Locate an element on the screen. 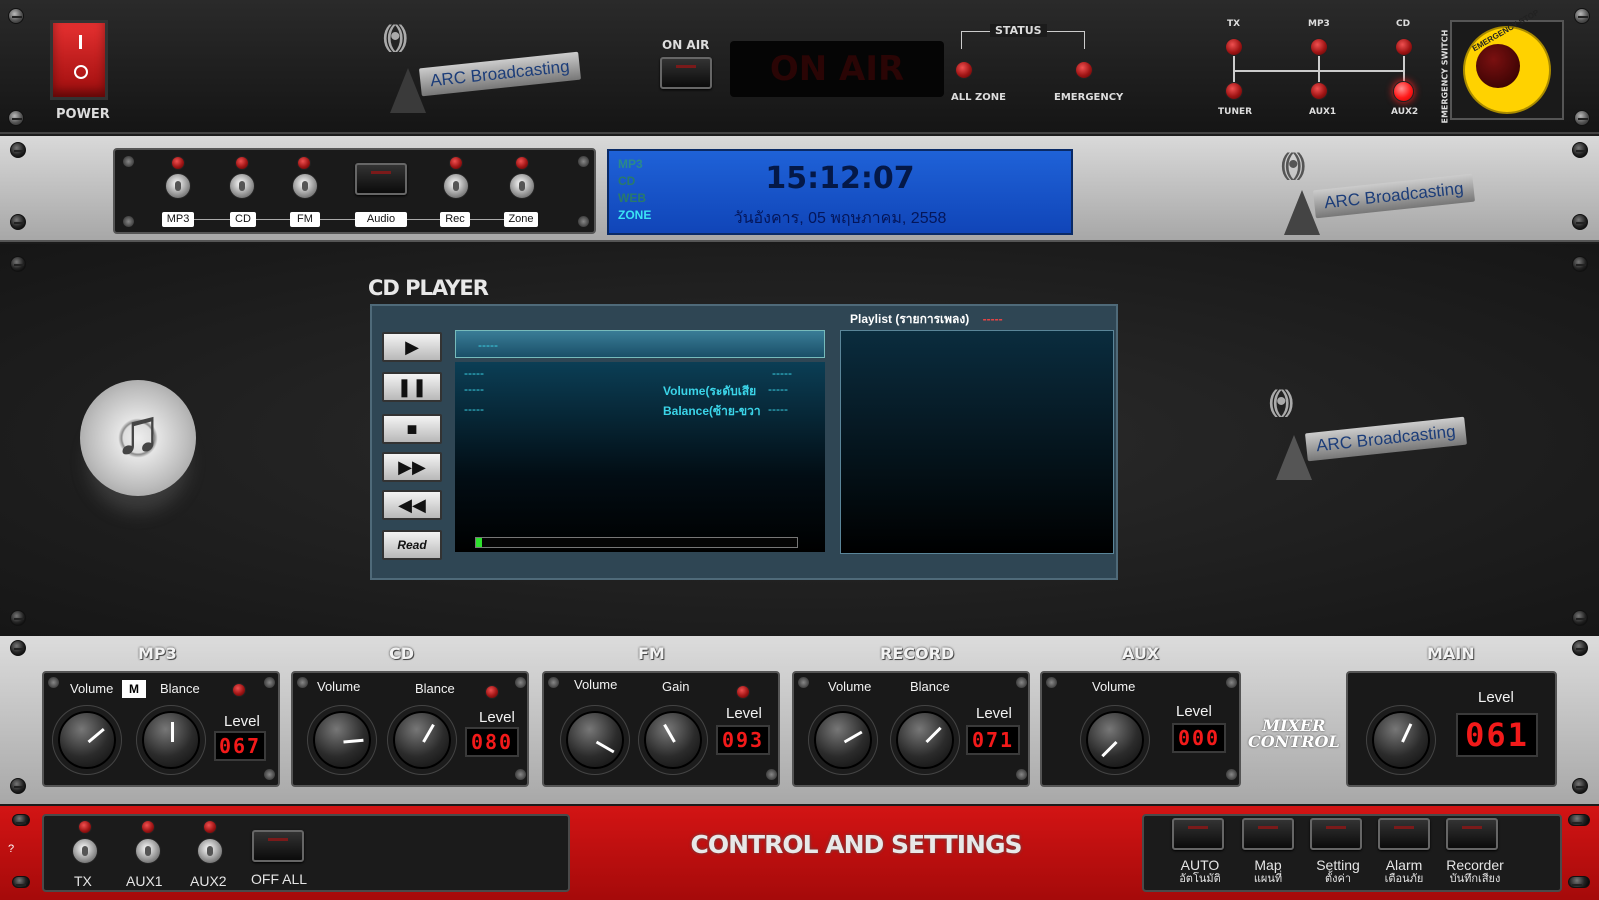 This screenshot has width=1599, height=900. cd-balance-knob is located at coordinates (422, 740).